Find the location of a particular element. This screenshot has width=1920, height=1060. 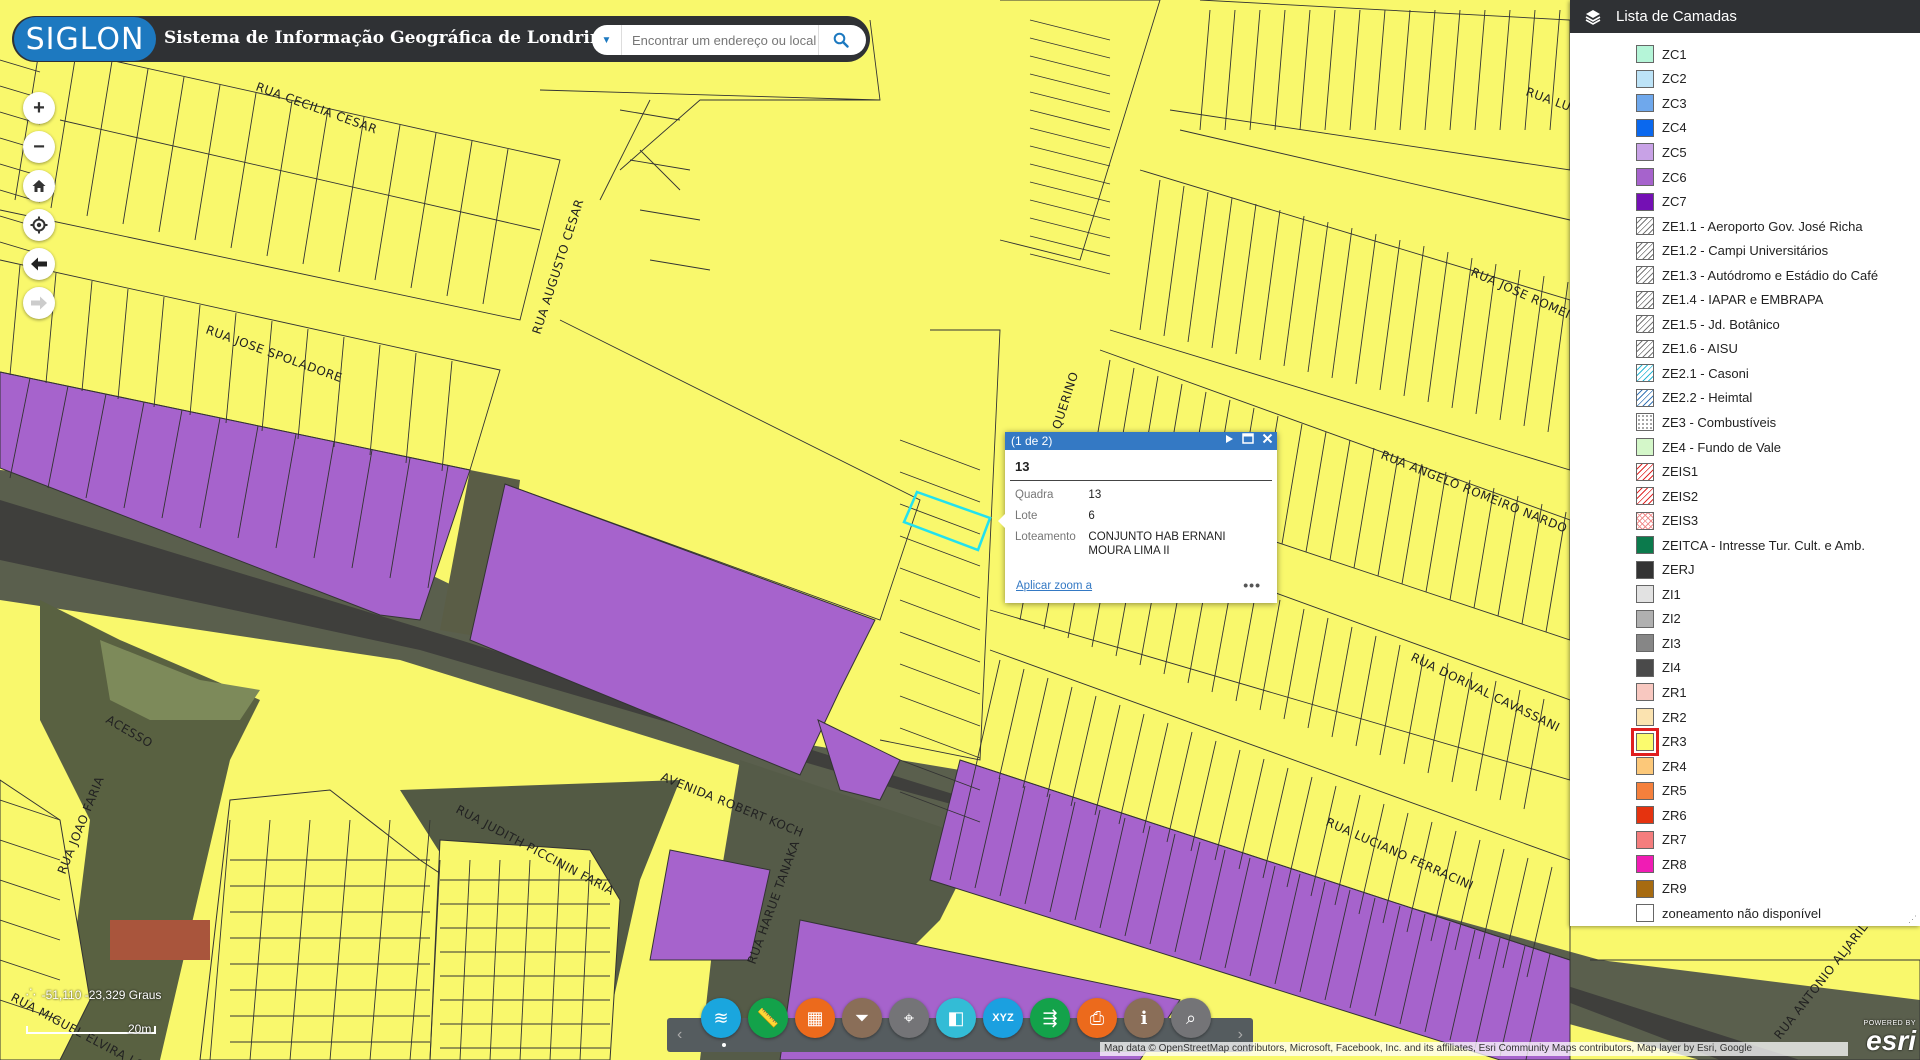

layer-item: ZI3 is located at coordinates (1745, 643).